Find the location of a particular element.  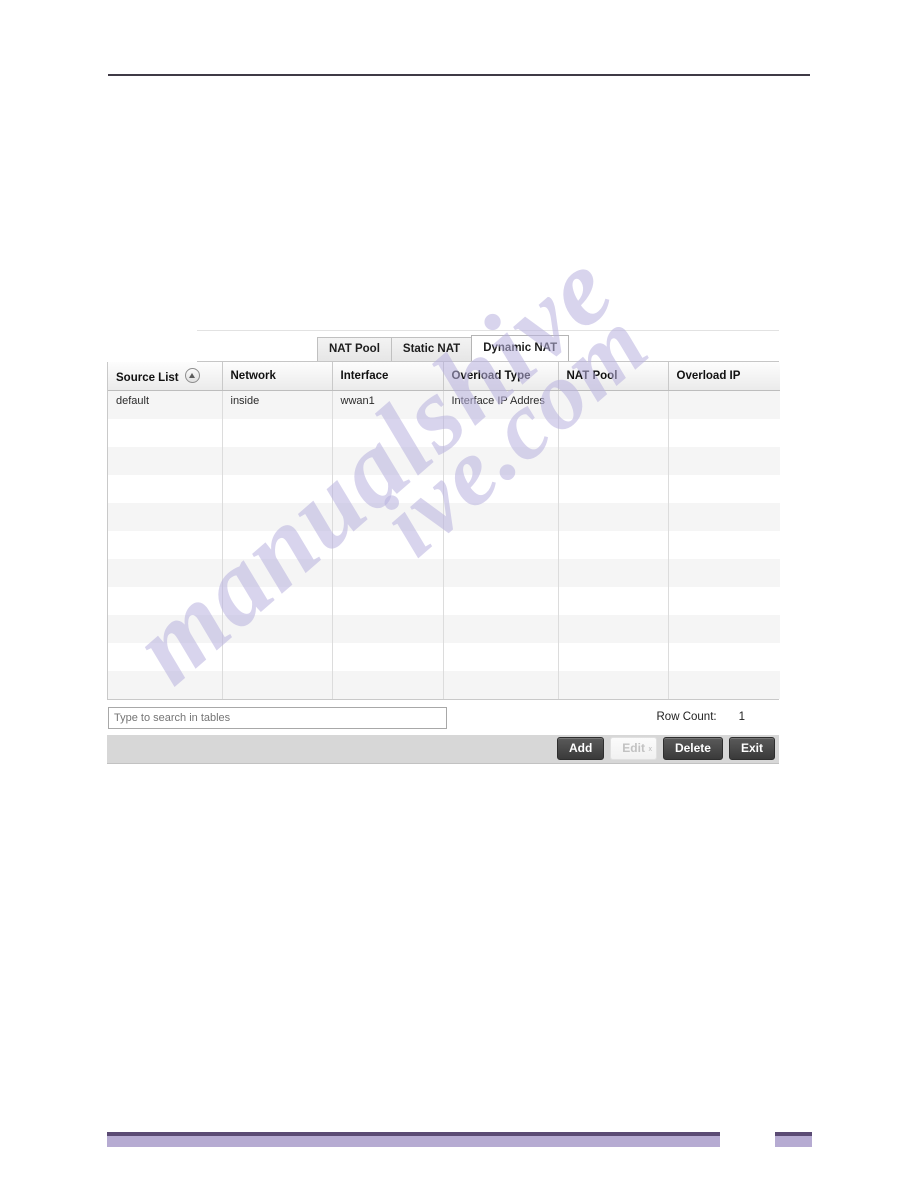

tab-strip-top-line is located at coordinates (488, 330).